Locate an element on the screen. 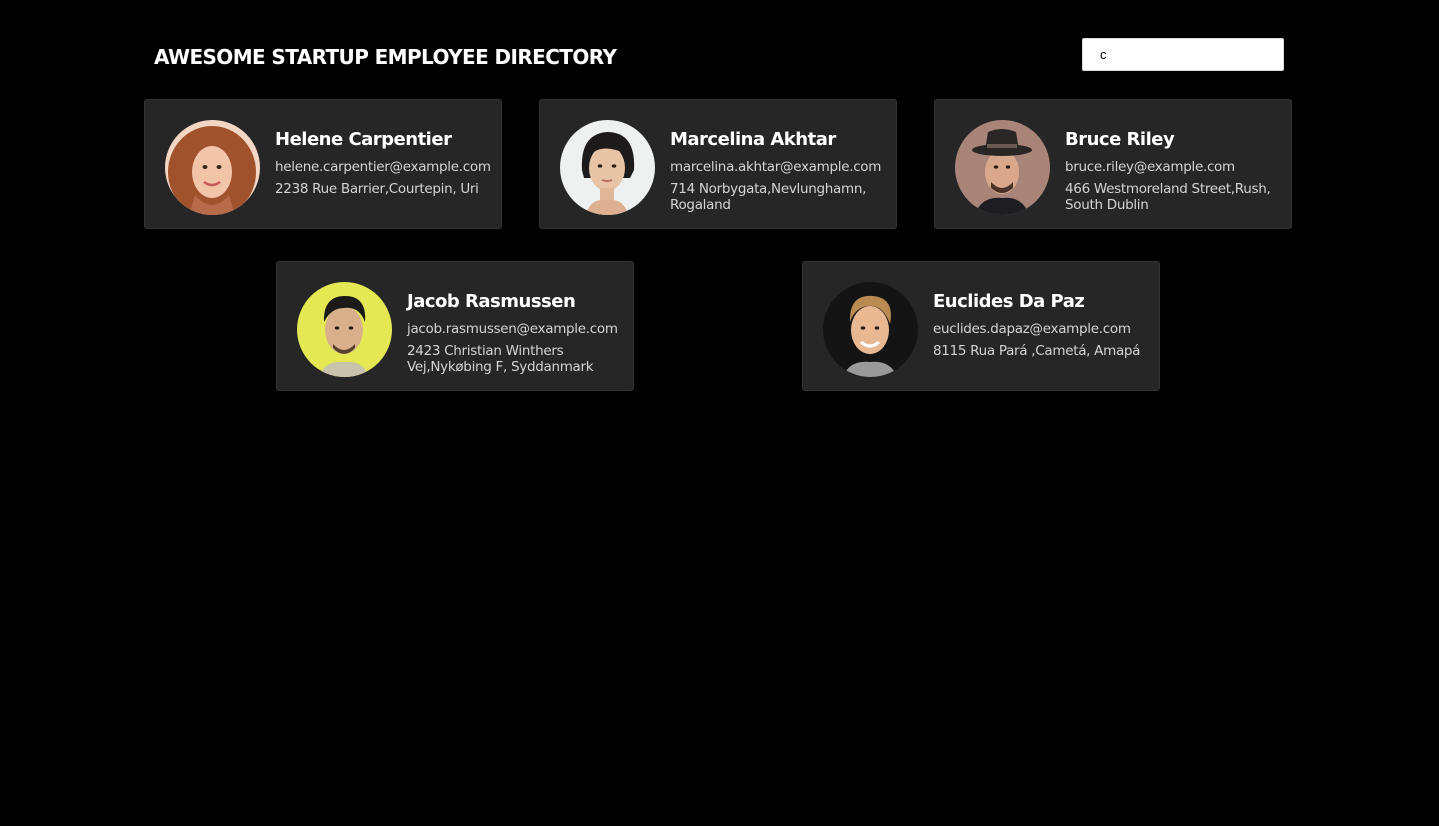 This screenshot has height=826, width=1439. employee-name: Helene Carpentier is located at coordinates (363, 139).